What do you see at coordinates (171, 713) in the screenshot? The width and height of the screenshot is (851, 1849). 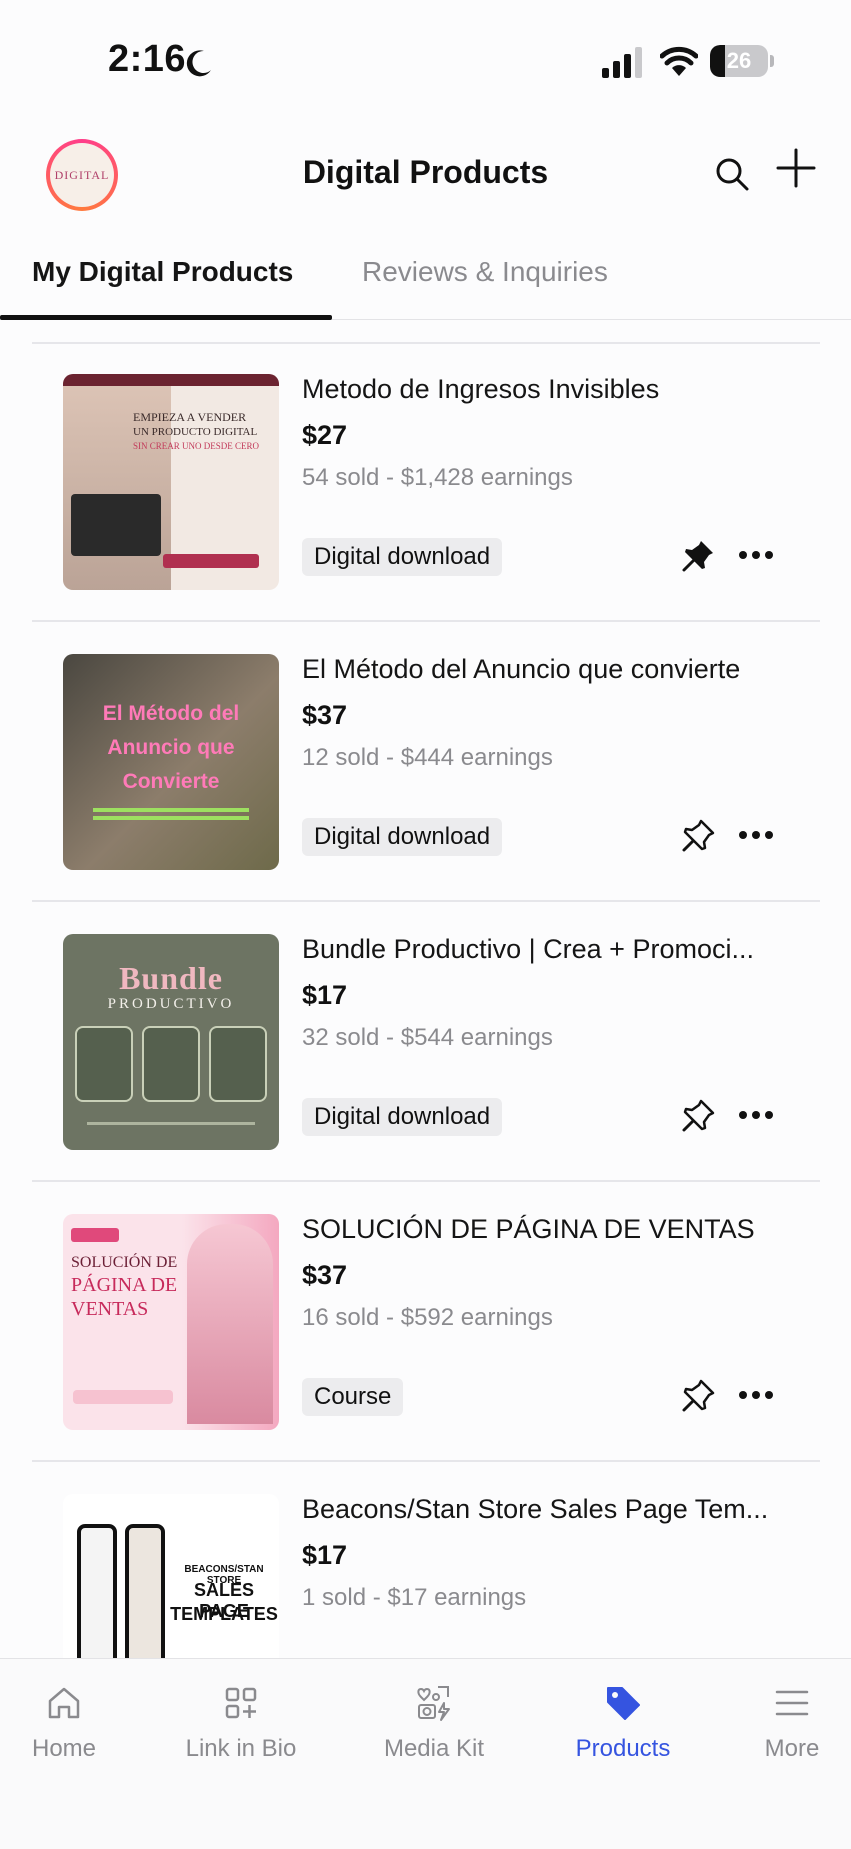 I see `thumb-line1: El Método del` at bounding box center [171, 713].